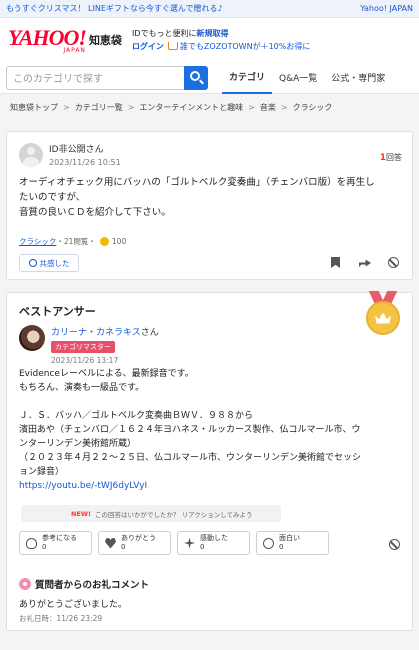 The image size is (419, 650). What do you see at coordinates (31, 543) in the screenshot?
I see `lightbulb-icon` at bounding box center [31, 543].